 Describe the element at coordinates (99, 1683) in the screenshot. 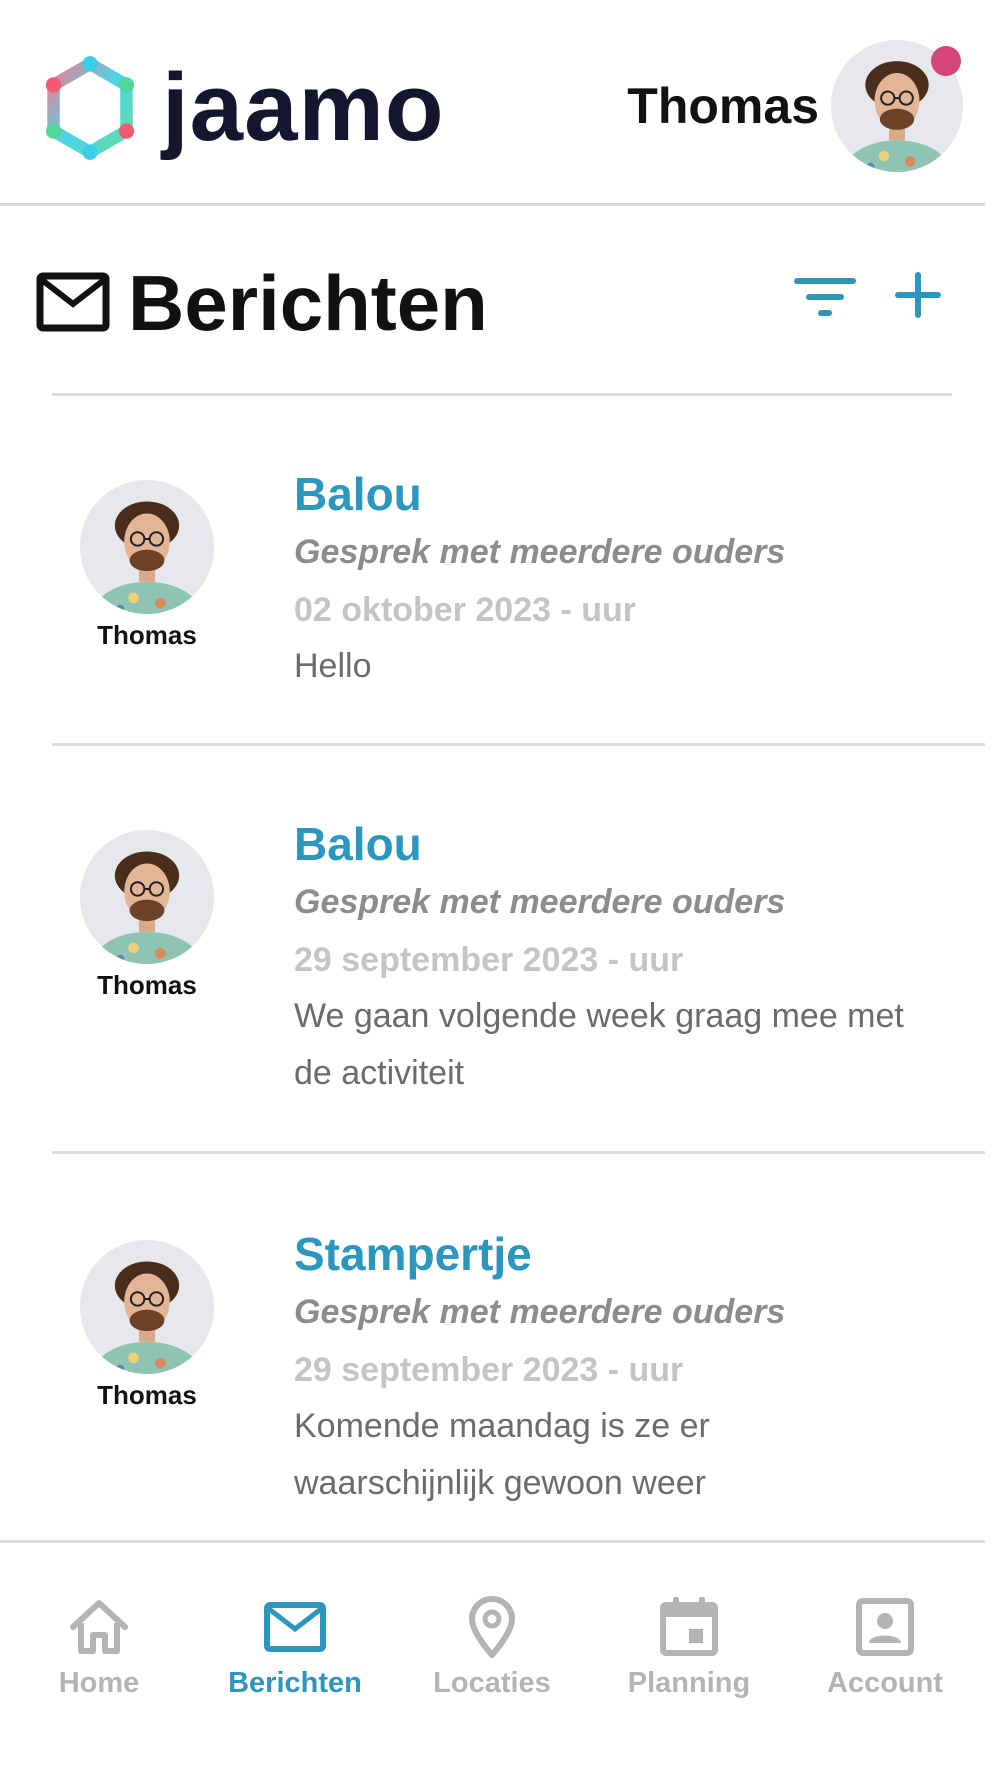

I see `nav-label: Home` at that location.